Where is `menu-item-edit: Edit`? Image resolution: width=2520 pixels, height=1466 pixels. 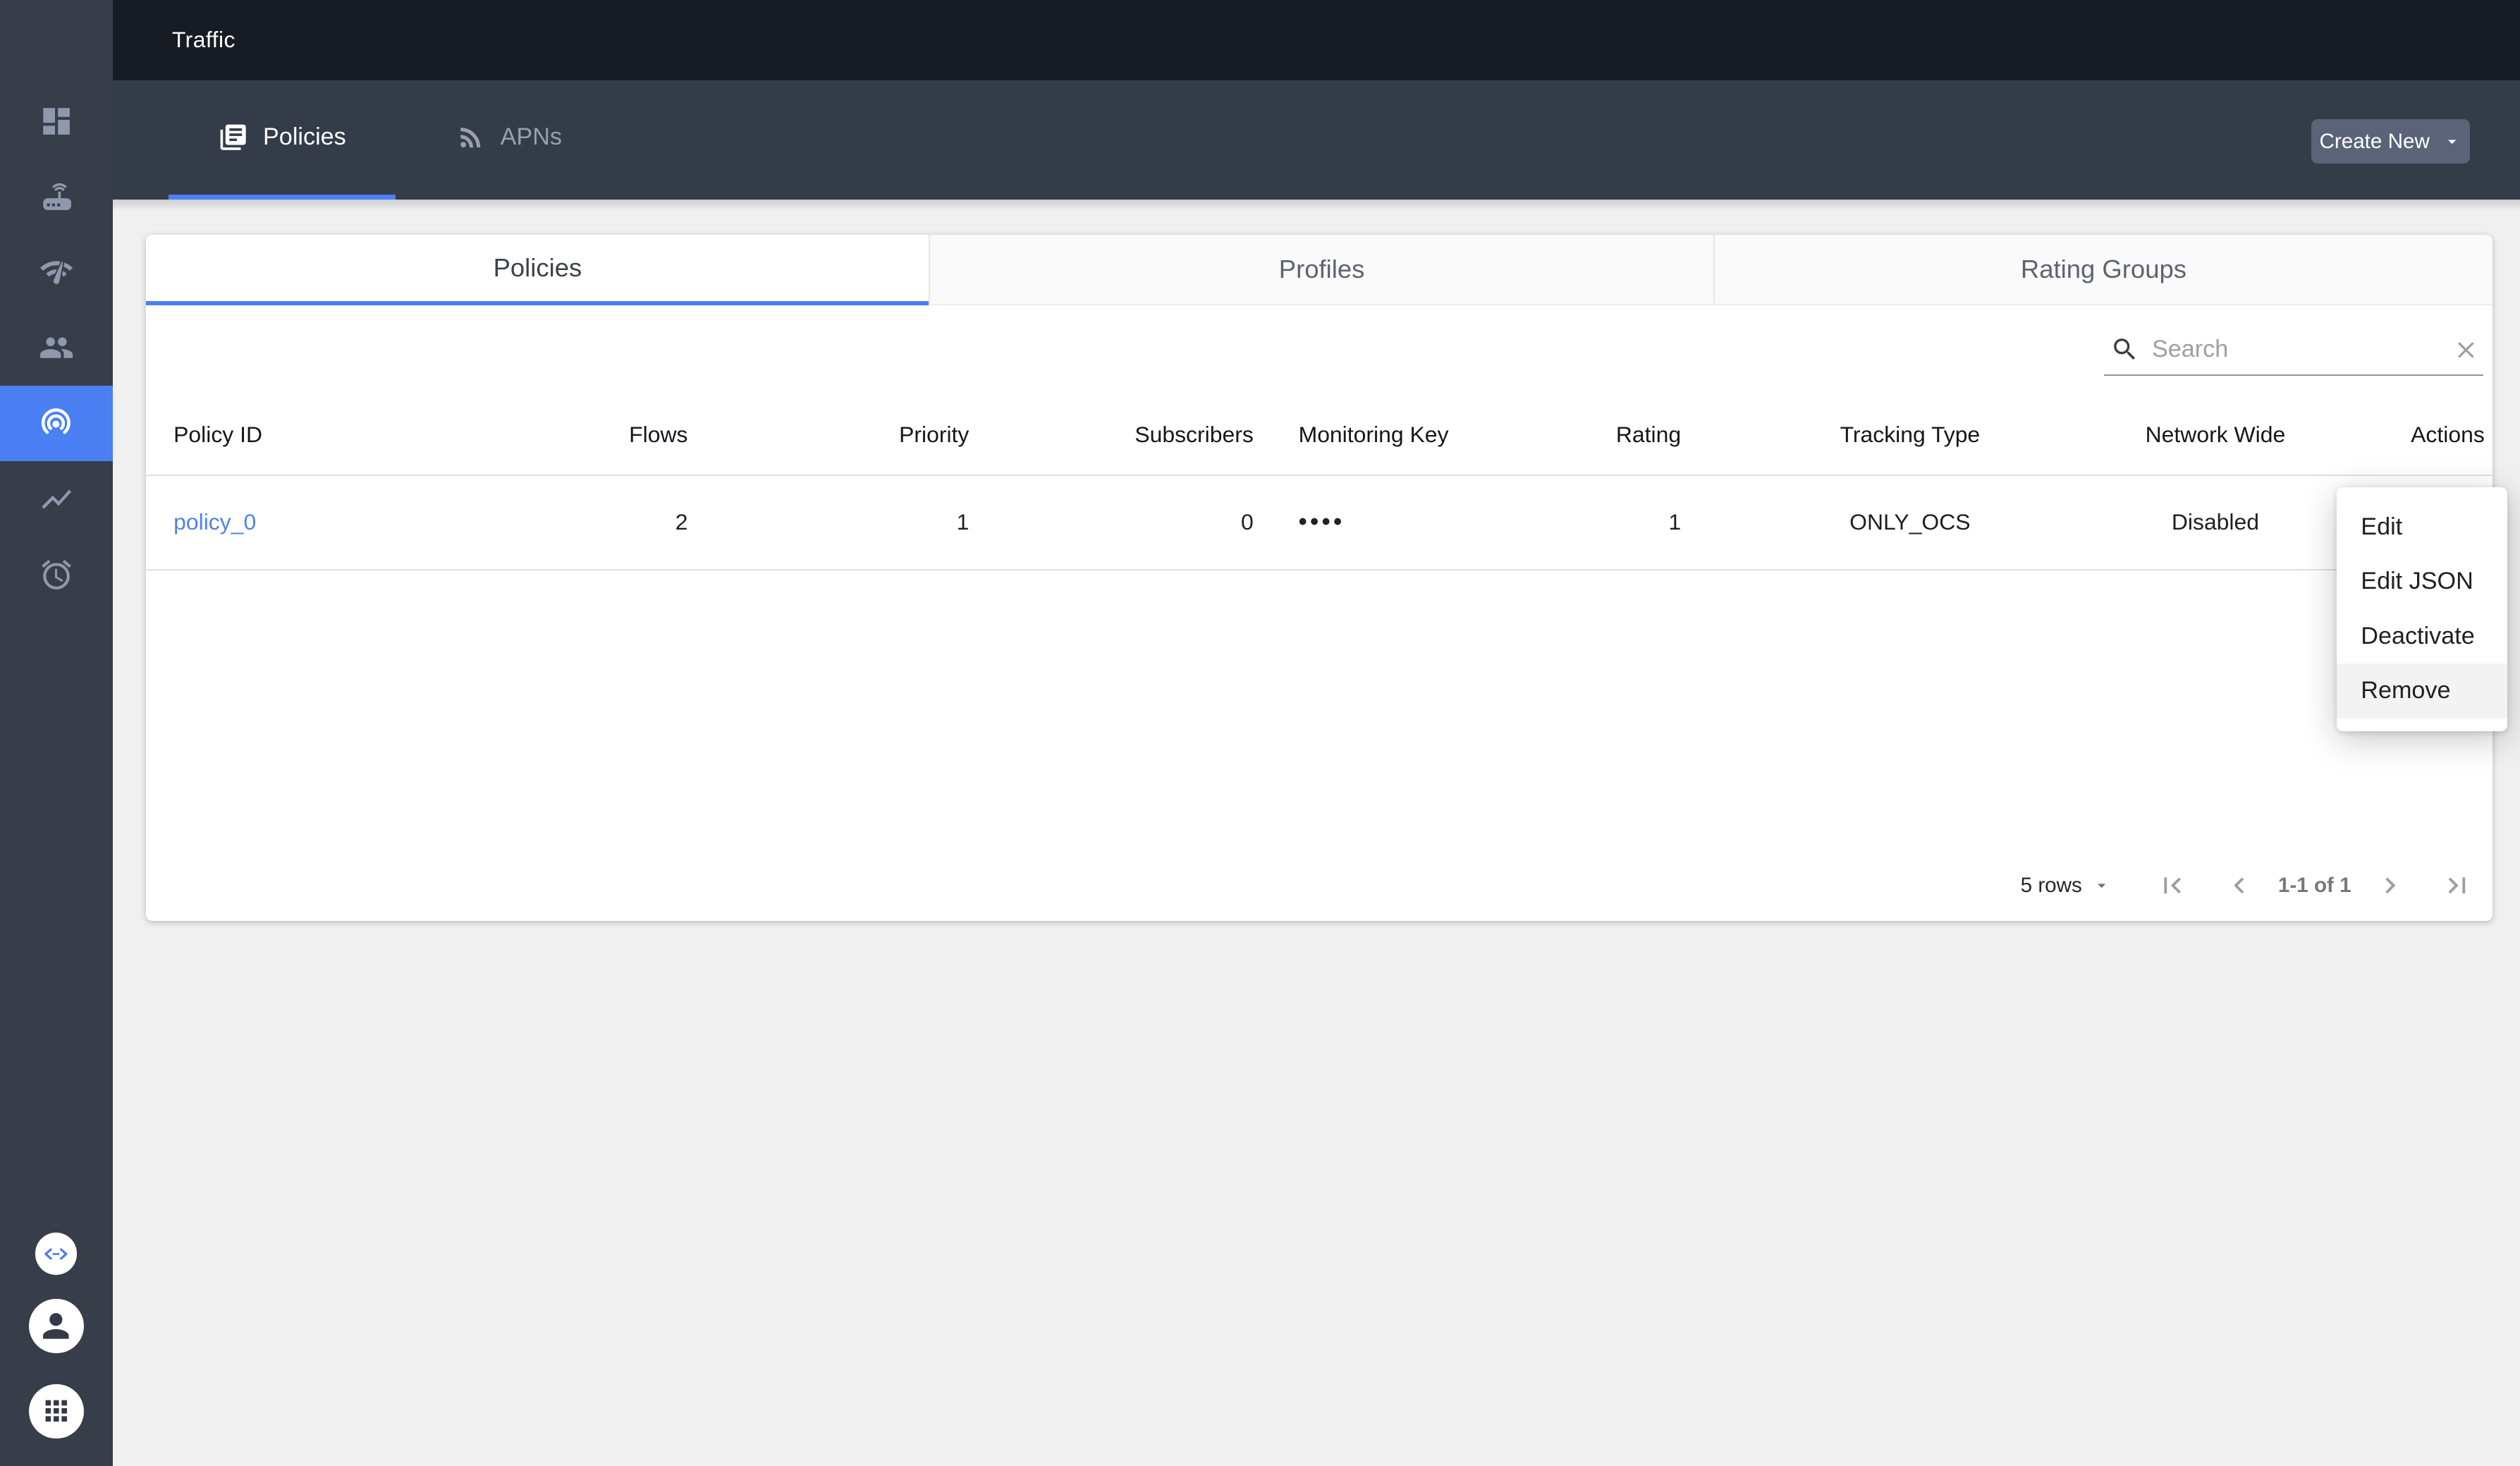 menu-item-edit: Edit is located at coordinates (2422, 527).